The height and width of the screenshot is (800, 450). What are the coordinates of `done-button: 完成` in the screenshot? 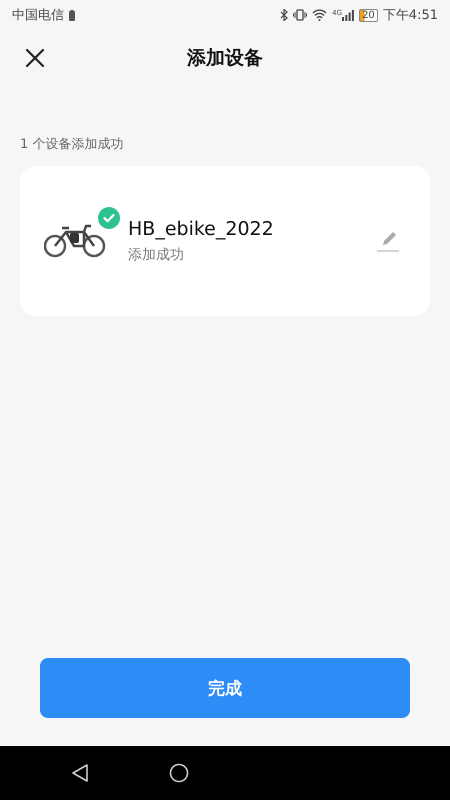 It's located at (225, 688).